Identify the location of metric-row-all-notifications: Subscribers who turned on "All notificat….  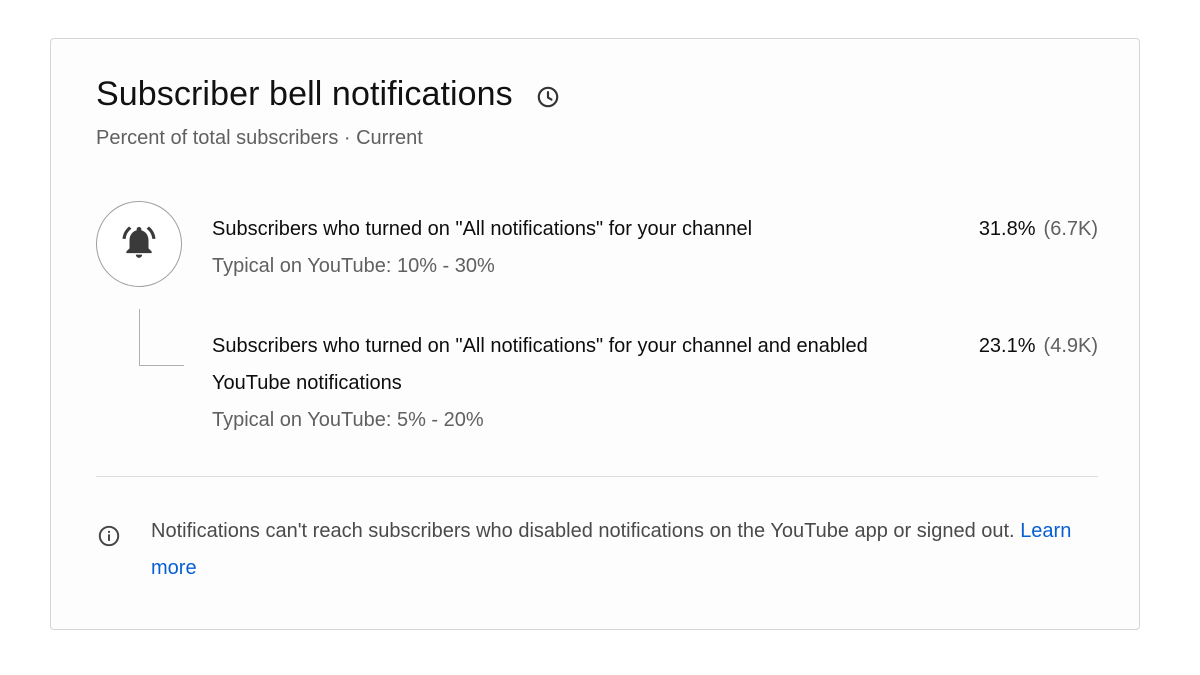
(655, 248).